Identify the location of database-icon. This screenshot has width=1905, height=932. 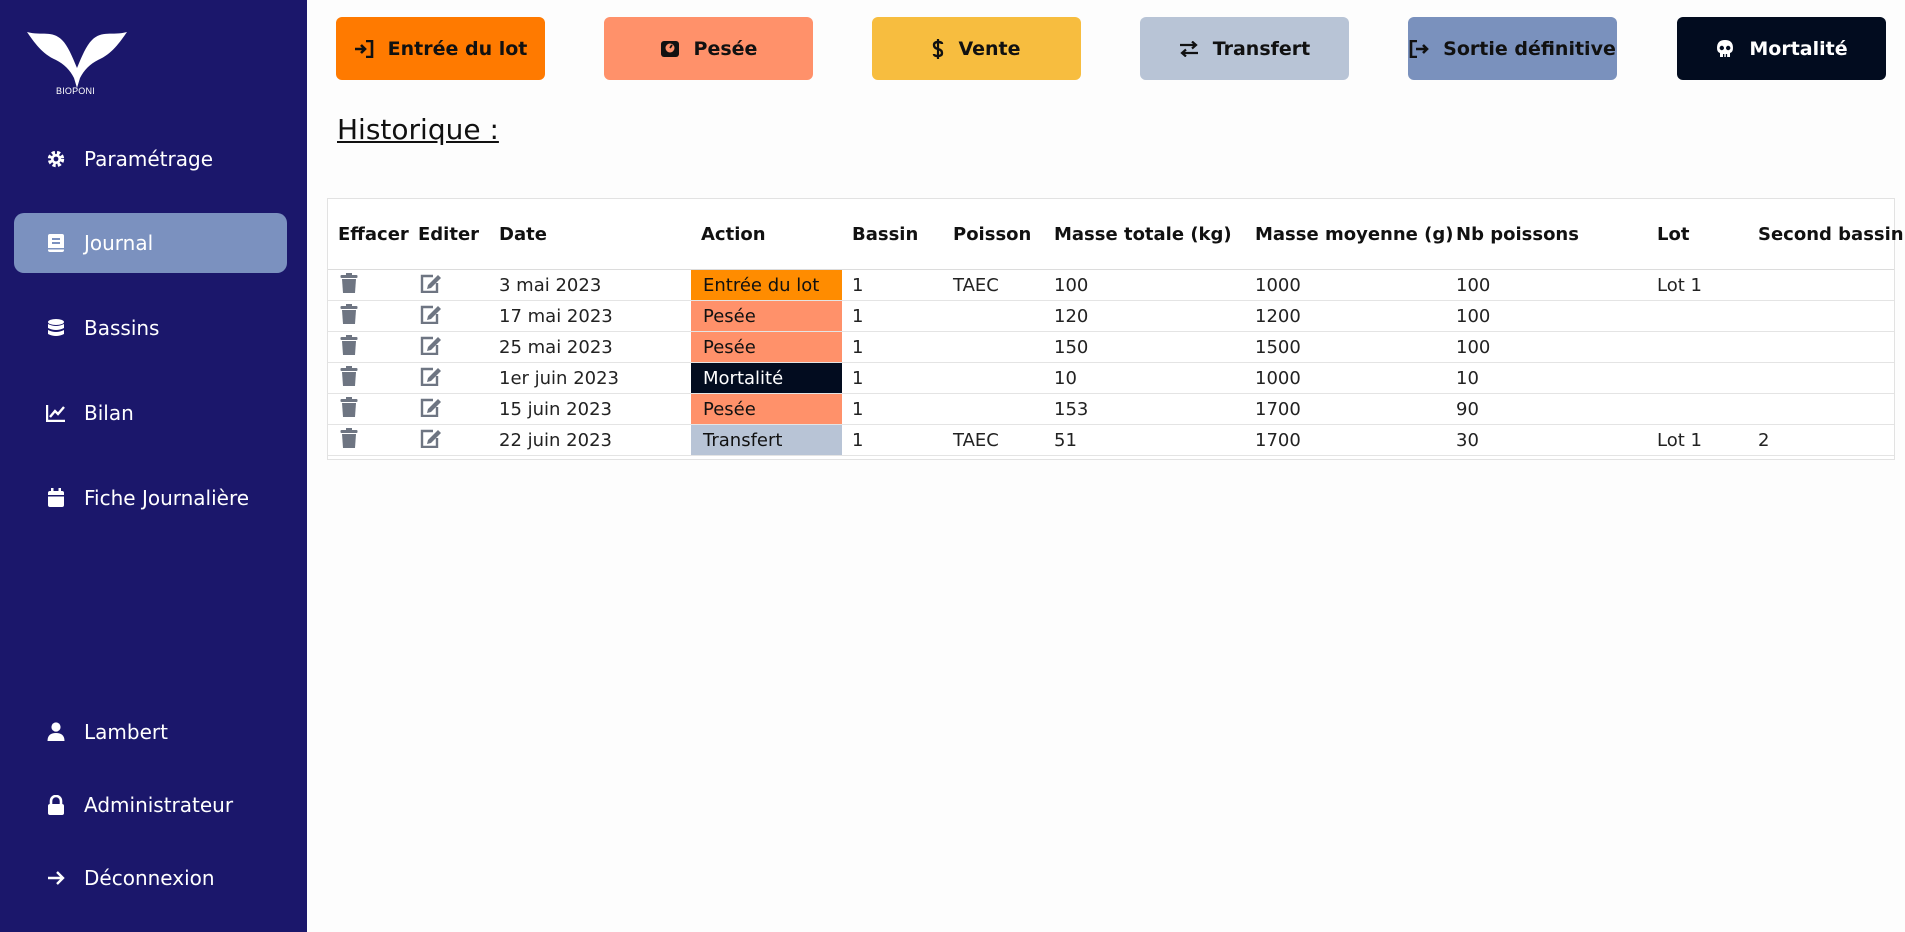
(56, 328).